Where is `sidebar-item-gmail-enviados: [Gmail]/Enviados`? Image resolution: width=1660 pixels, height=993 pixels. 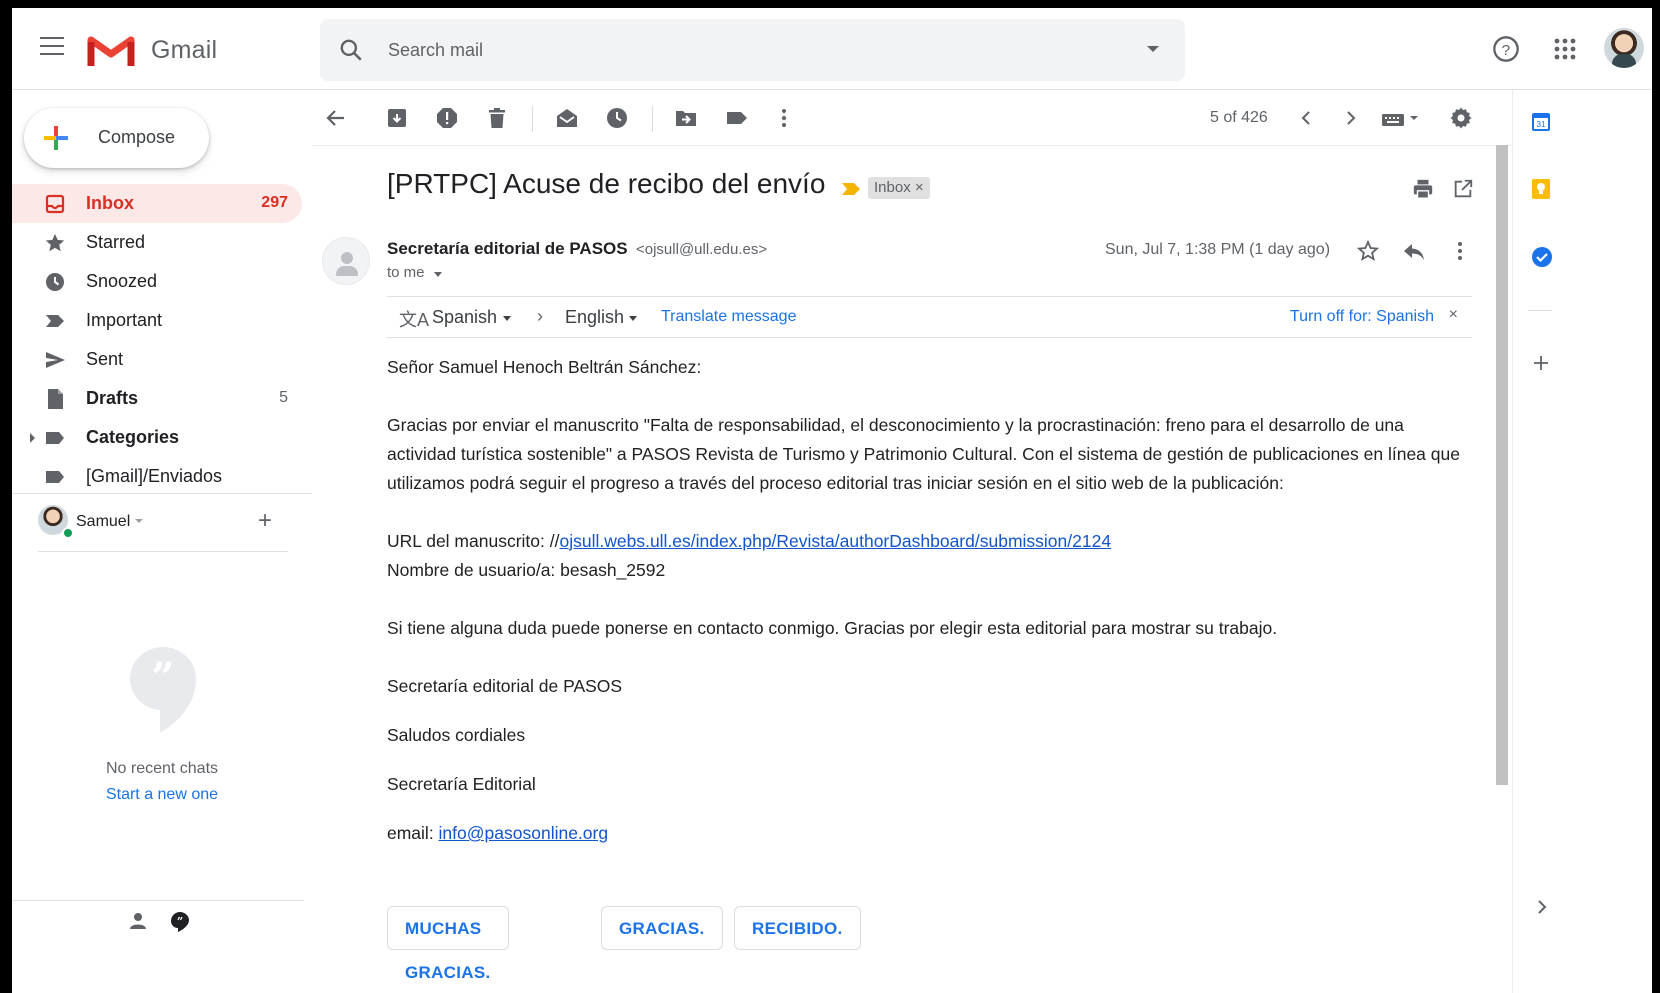 sidebar-item-gmail-enviados: [Gmail]/Enviados is located at coordinates (157, 476).